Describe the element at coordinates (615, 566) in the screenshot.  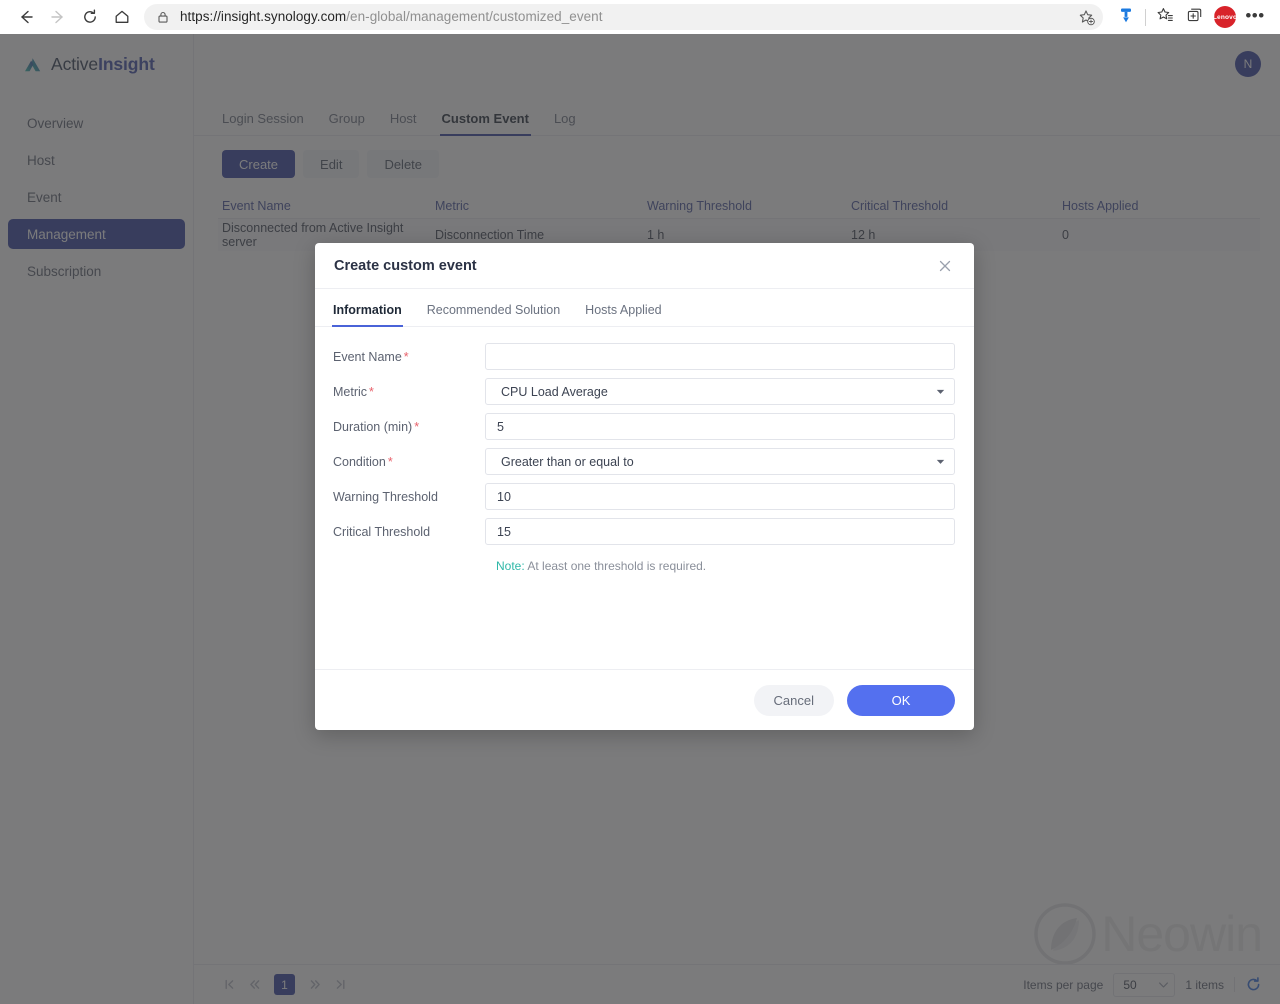
I see `note-text: At least one threshold is required.` at that location.